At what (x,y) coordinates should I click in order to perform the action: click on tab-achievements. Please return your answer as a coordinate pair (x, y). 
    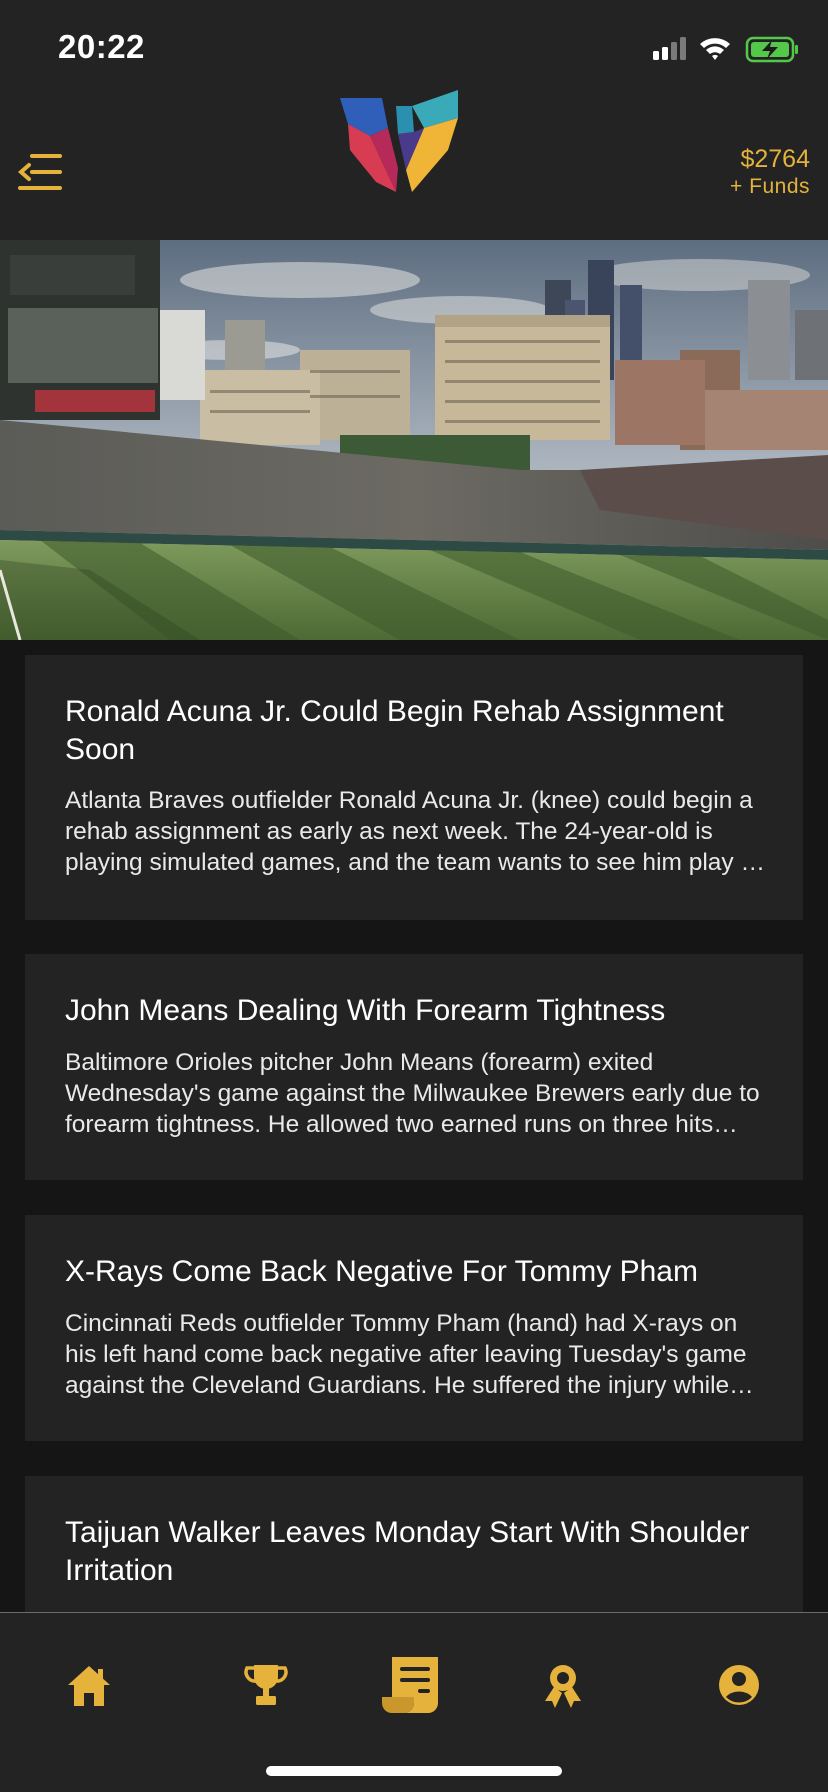
    Looking at the image, I should click on (563, 1698).